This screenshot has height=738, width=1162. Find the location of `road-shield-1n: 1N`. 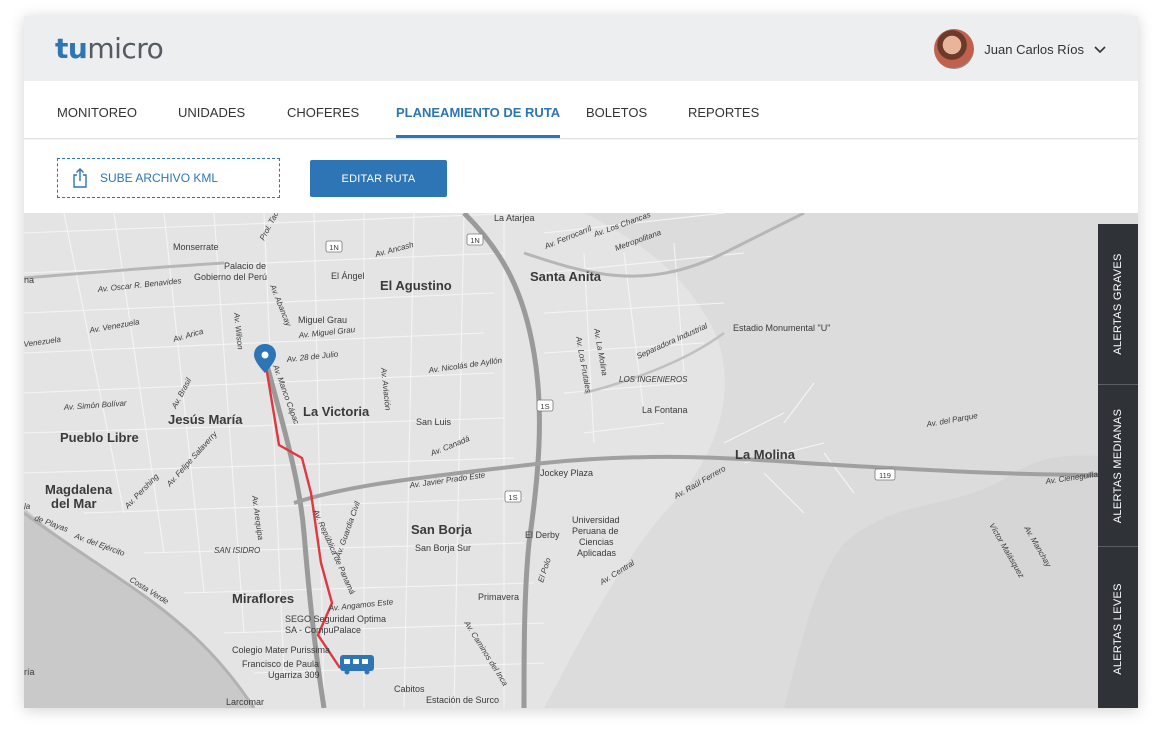

road-shield-1n: 1N is located at coordinates (334, 247).